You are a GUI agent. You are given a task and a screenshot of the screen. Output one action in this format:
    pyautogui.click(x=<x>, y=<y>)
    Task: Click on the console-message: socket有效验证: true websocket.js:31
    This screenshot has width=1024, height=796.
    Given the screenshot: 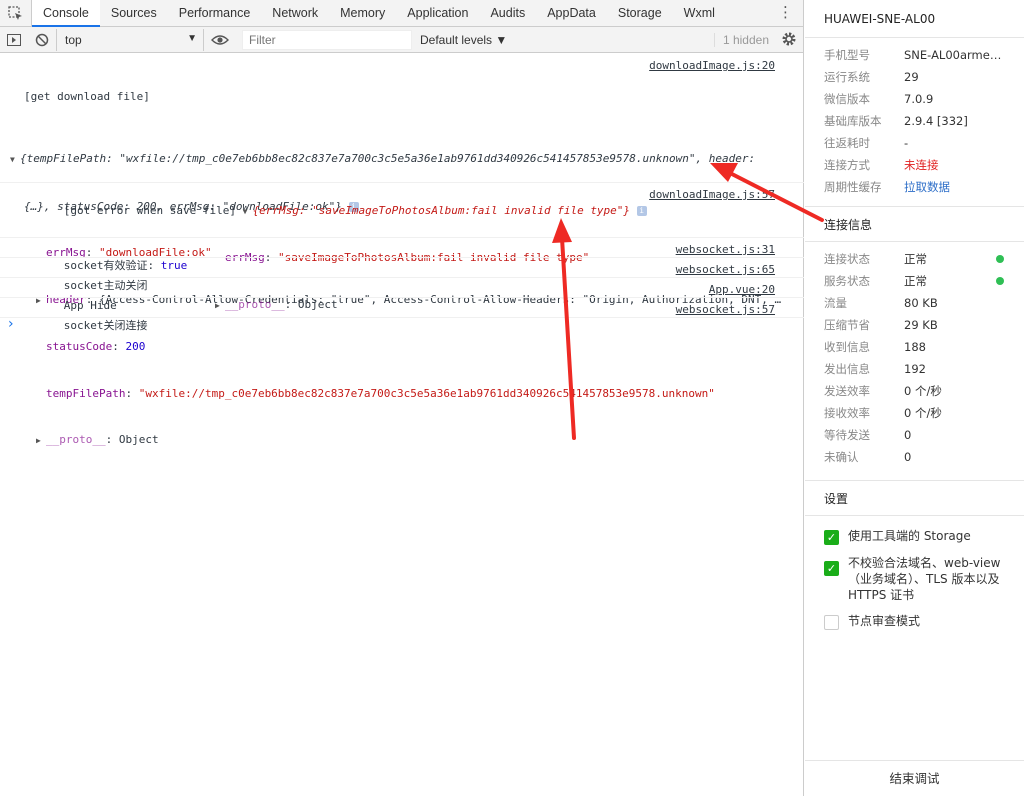 What is the action you would take?
    pyautogui.click(x=402, y=255)
    